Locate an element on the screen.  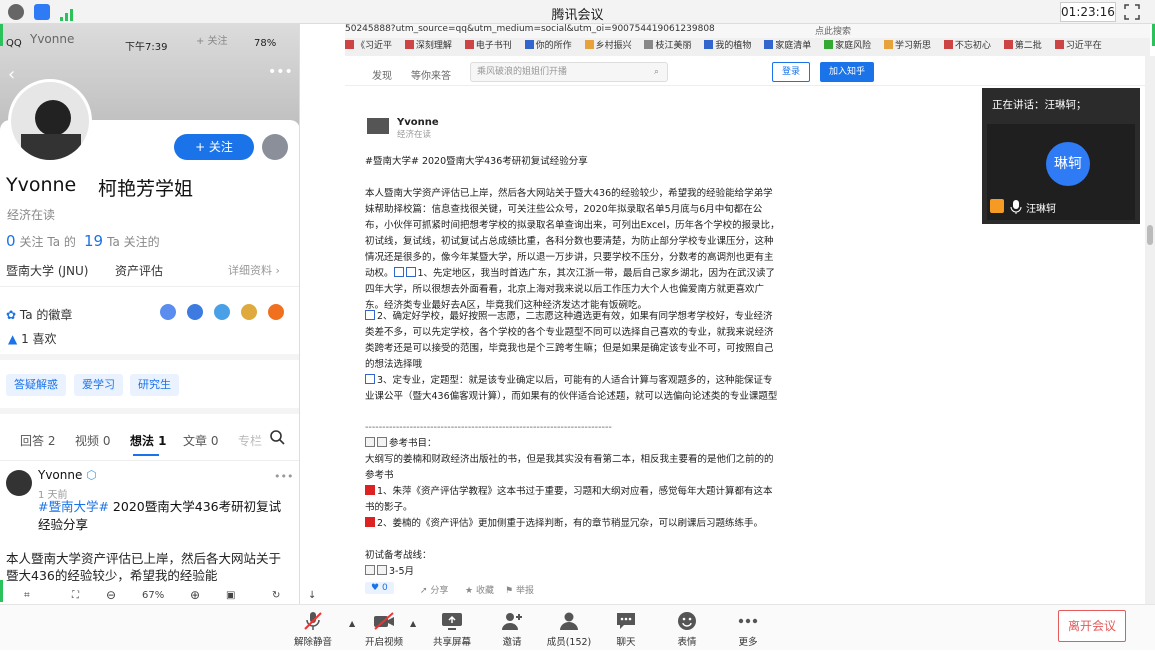
bookmark-item: 乡村振兴 is located at coordinates (608, 44).